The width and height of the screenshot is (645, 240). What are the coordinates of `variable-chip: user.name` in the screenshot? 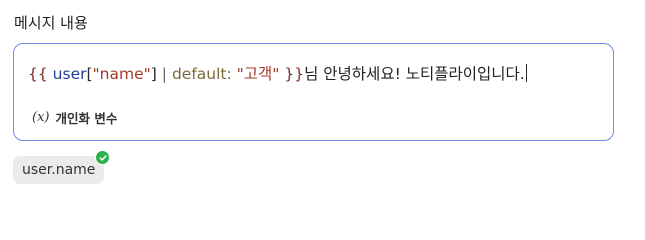 It's located at (62, 167).